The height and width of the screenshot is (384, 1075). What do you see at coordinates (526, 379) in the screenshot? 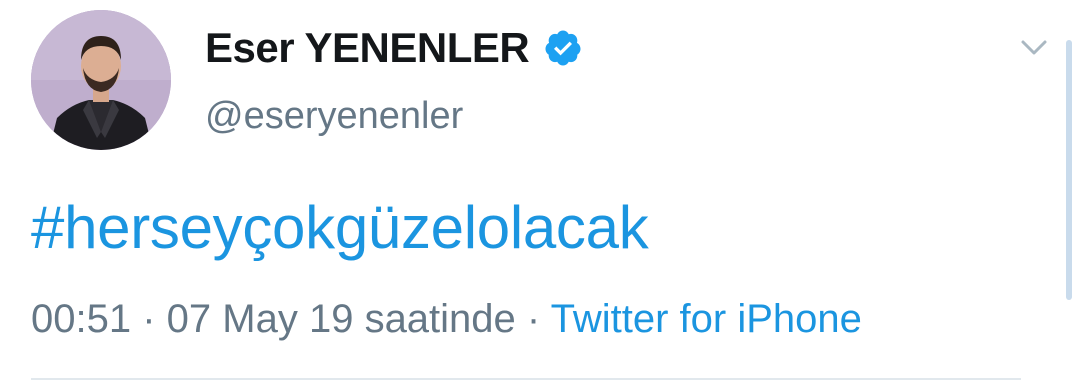
I see `divider` at bounding box center [526, 379].